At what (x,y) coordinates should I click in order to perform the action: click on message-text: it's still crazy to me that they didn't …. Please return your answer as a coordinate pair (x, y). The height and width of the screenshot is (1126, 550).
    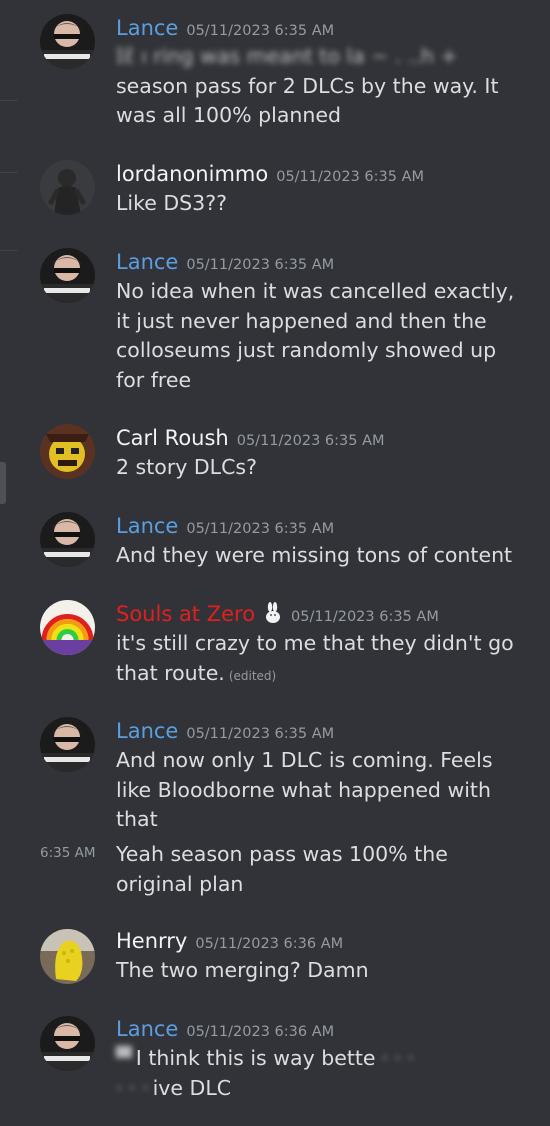
    Looking at the image, I should click on (326, 660).